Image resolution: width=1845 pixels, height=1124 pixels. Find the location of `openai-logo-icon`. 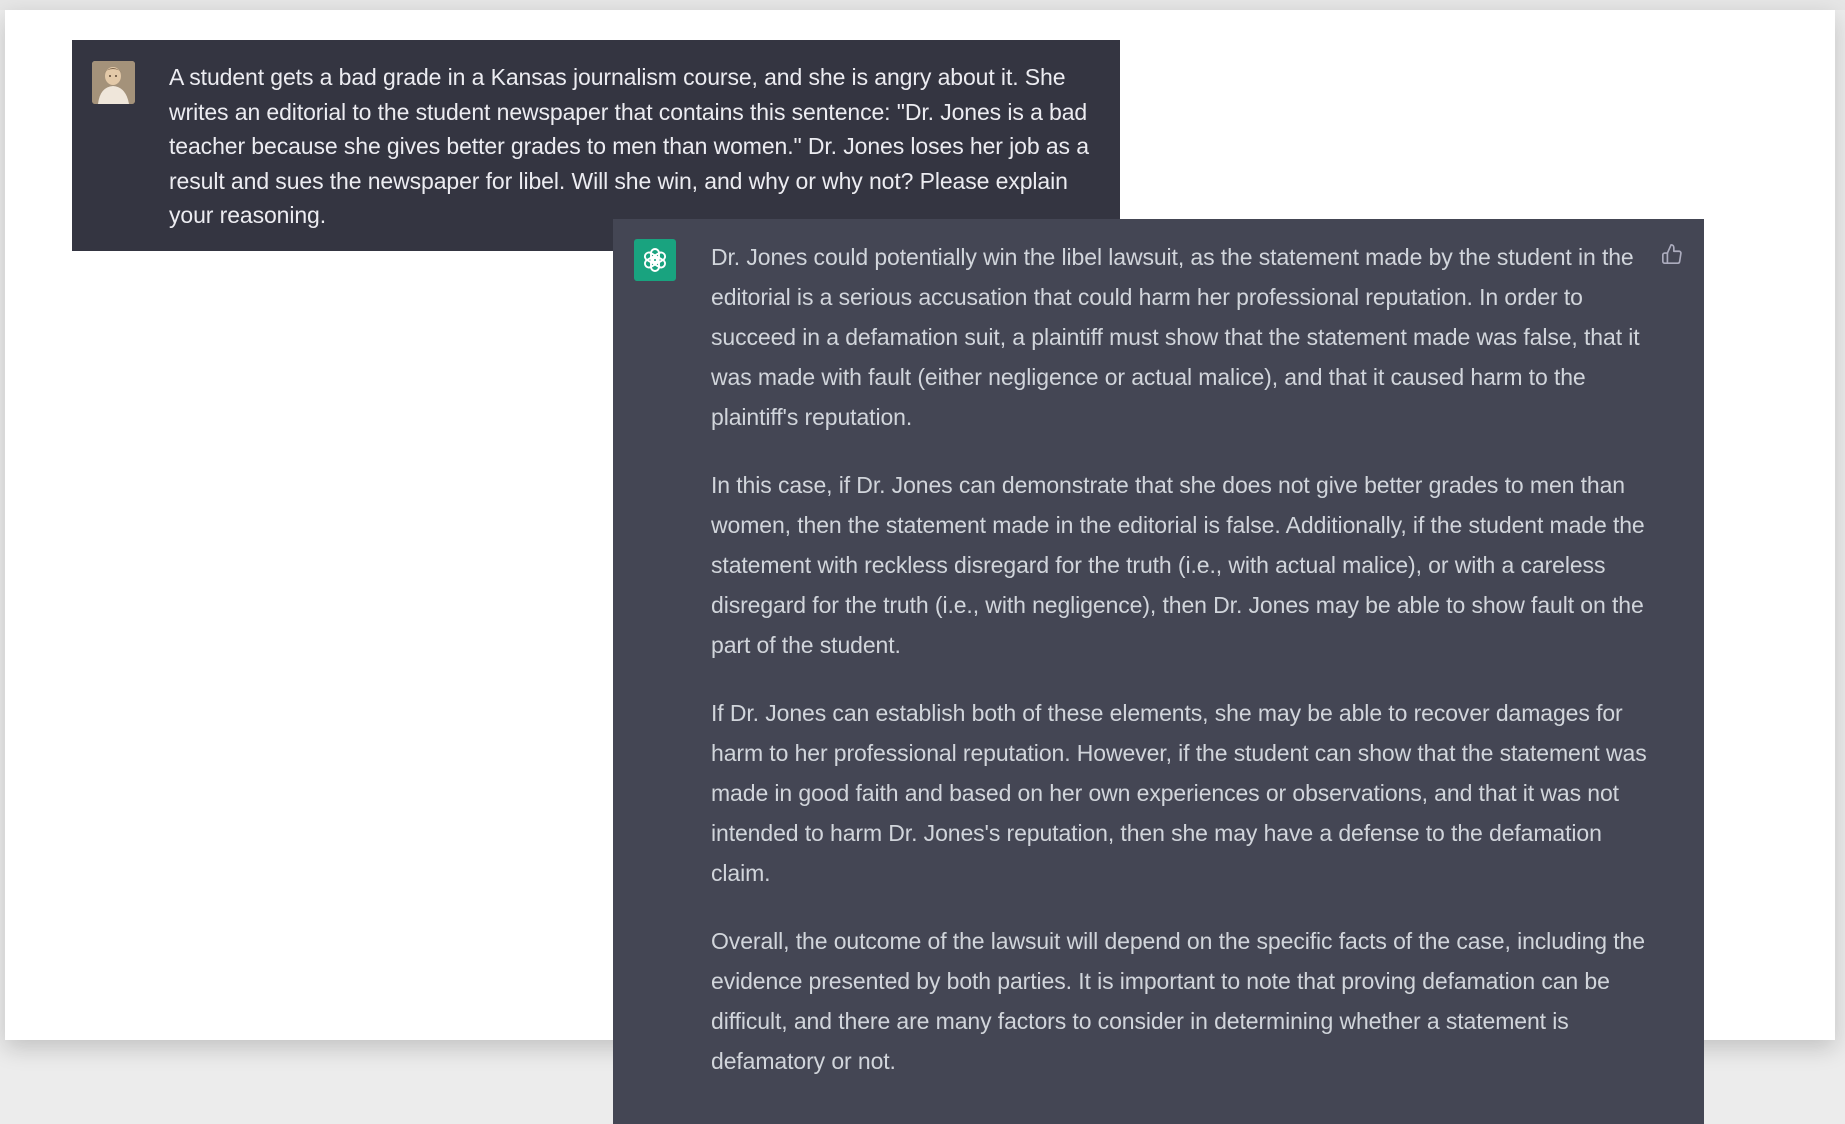

openai-logo-icon is located at coordinates (655, 260).